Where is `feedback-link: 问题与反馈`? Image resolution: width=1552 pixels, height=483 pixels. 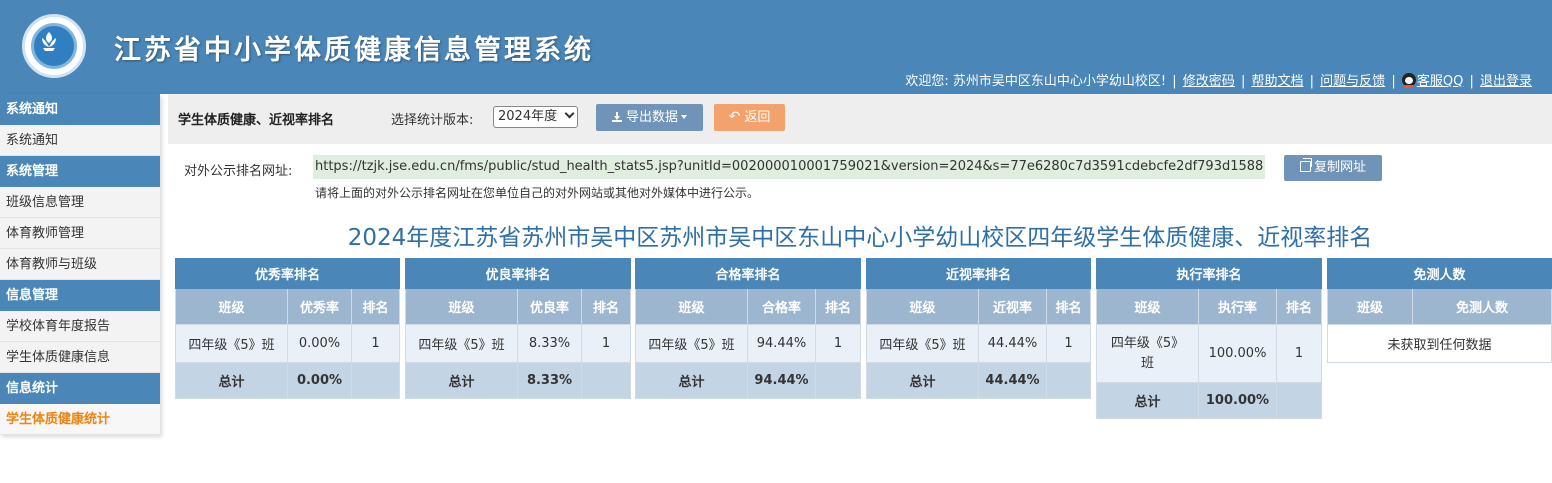
feedback-link: 问题与反馈 is located at coordinates (1352, 81).